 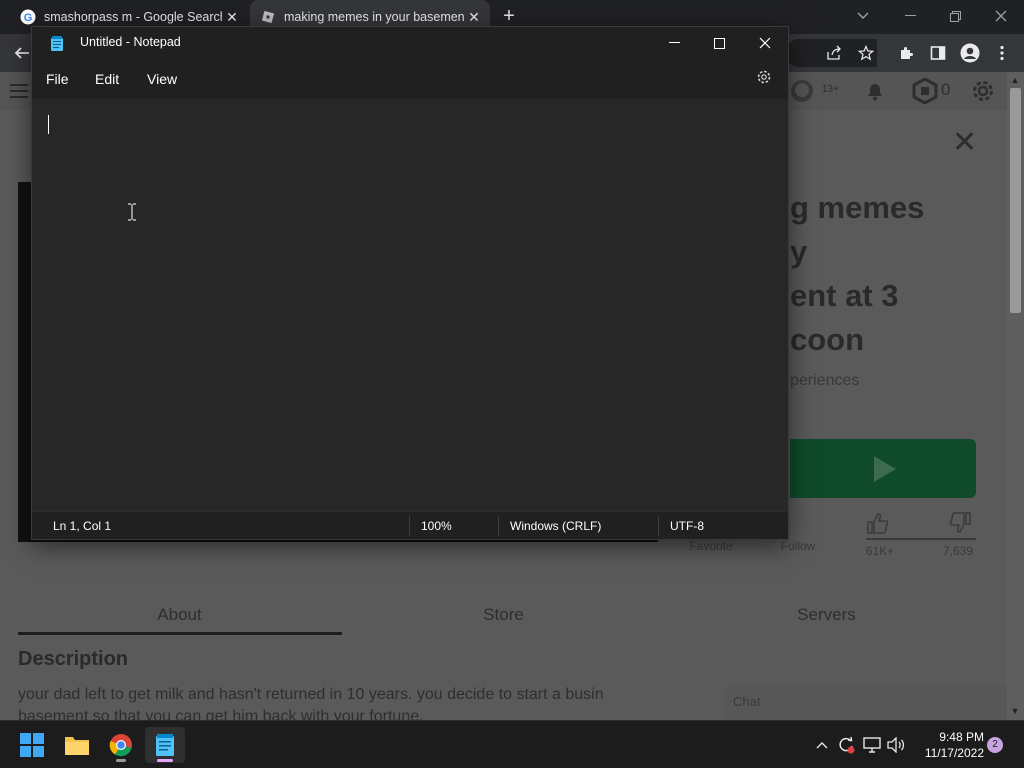 What do you see at coordinates (946, 89) in the screenshot?
I see `robux-count: 0` at bounding box center [946, 89].